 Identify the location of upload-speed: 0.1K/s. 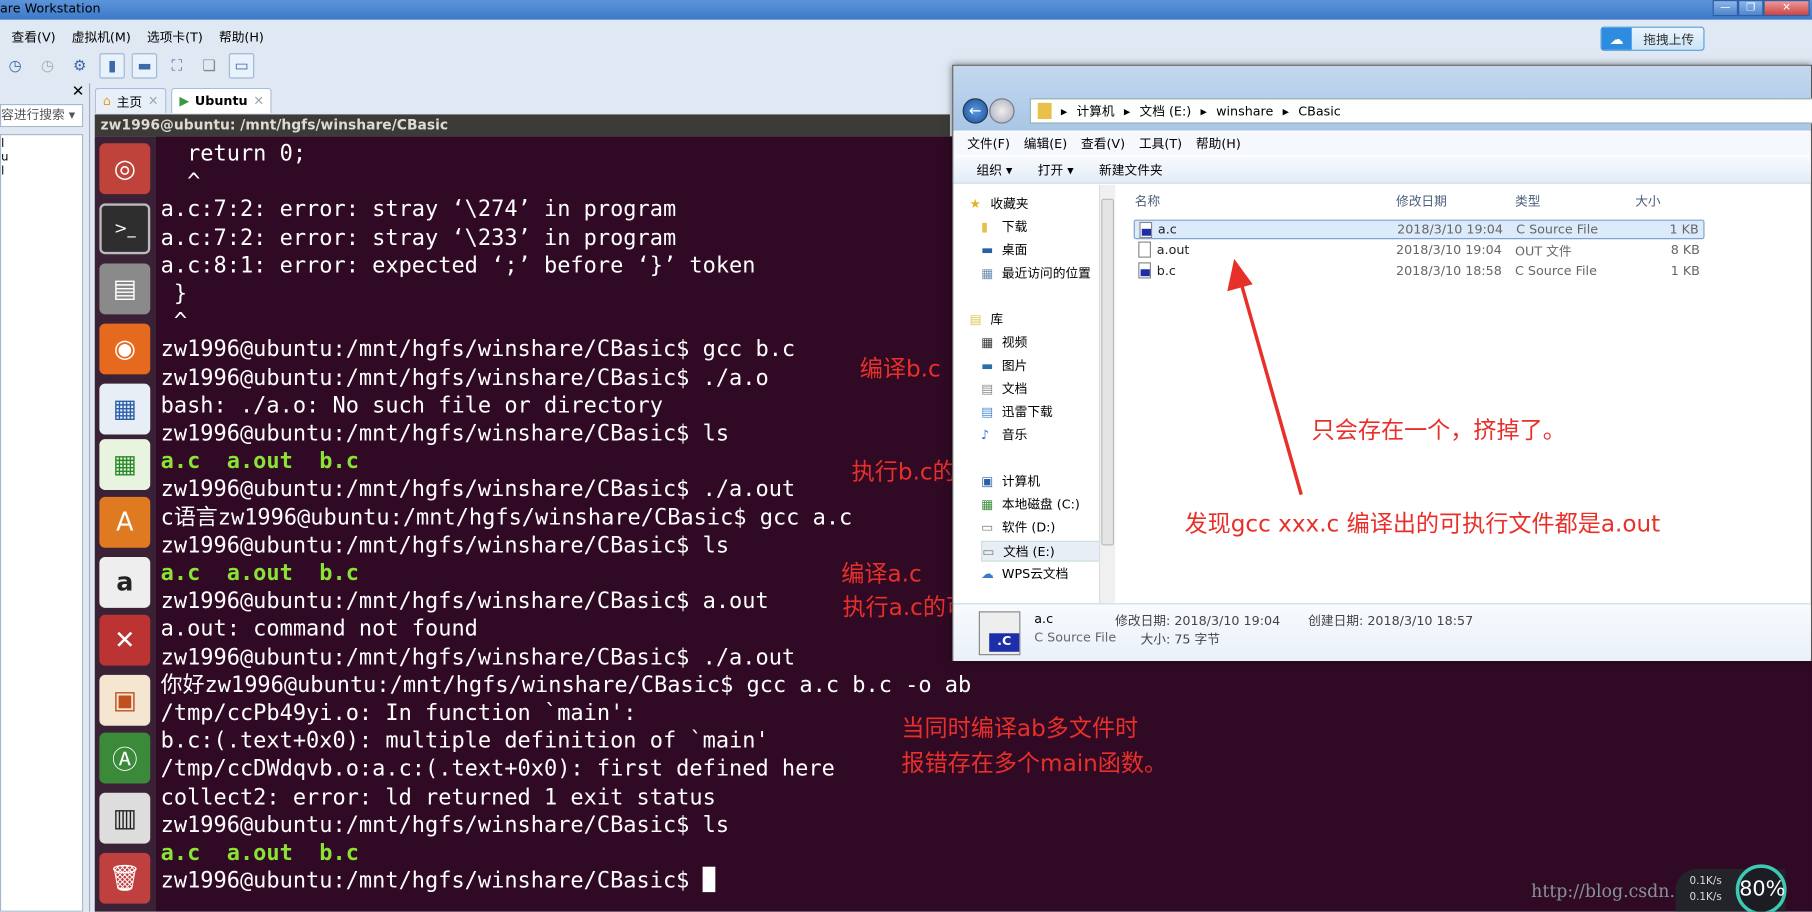
(1705, 881).